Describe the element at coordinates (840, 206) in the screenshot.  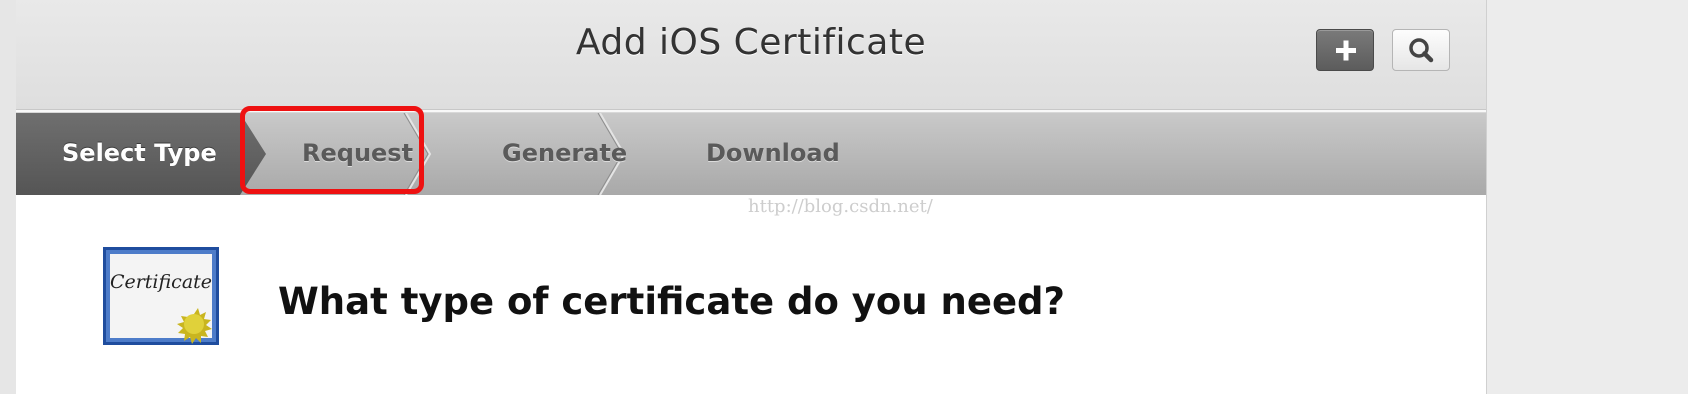
I see `watermark: http://blog.csdn.net/` at that location.